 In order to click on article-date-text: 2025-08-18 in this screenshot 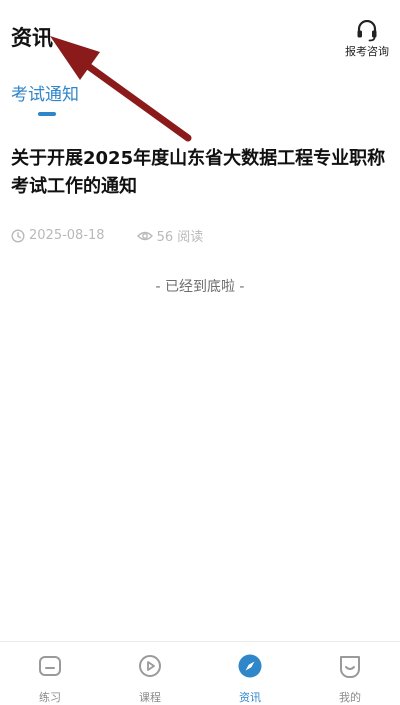, I will do `click(67, 235)`.